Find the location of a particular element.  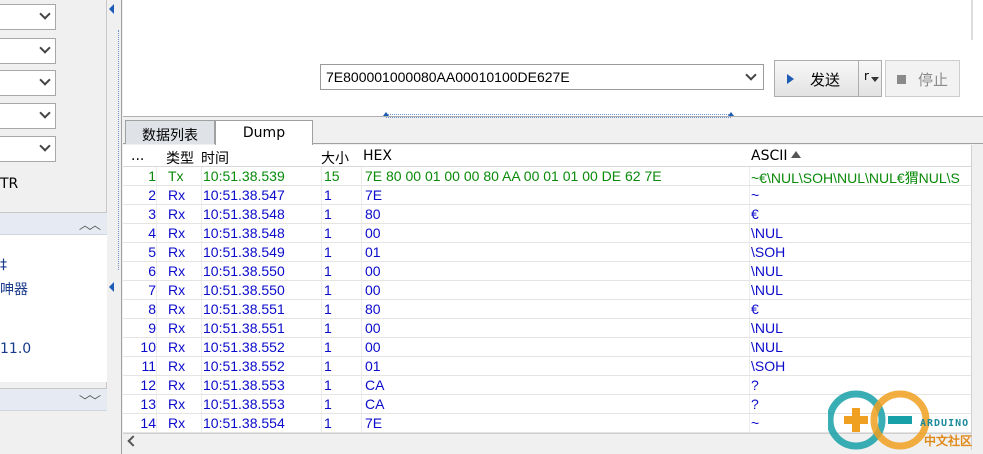

table-row: 11 Rx 10:51.38.552 1 01 \SOH is located at coordinates (547, 366).